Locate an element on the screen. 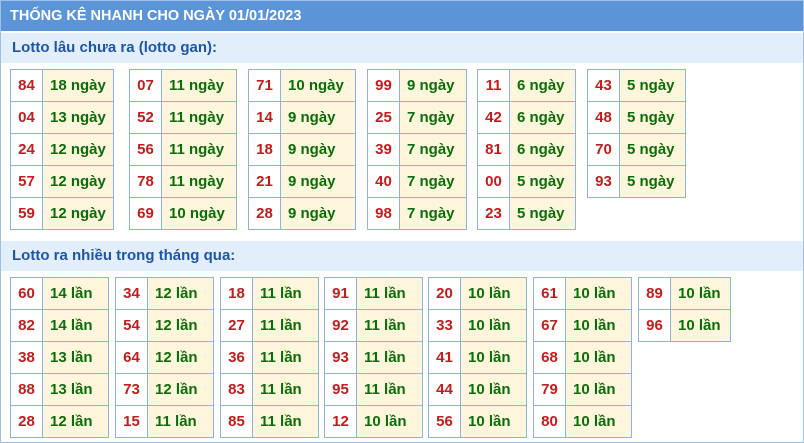 The width and height of the screenshot is (804, 443). lotto-number: 07 is located at coordinates (146, 85).